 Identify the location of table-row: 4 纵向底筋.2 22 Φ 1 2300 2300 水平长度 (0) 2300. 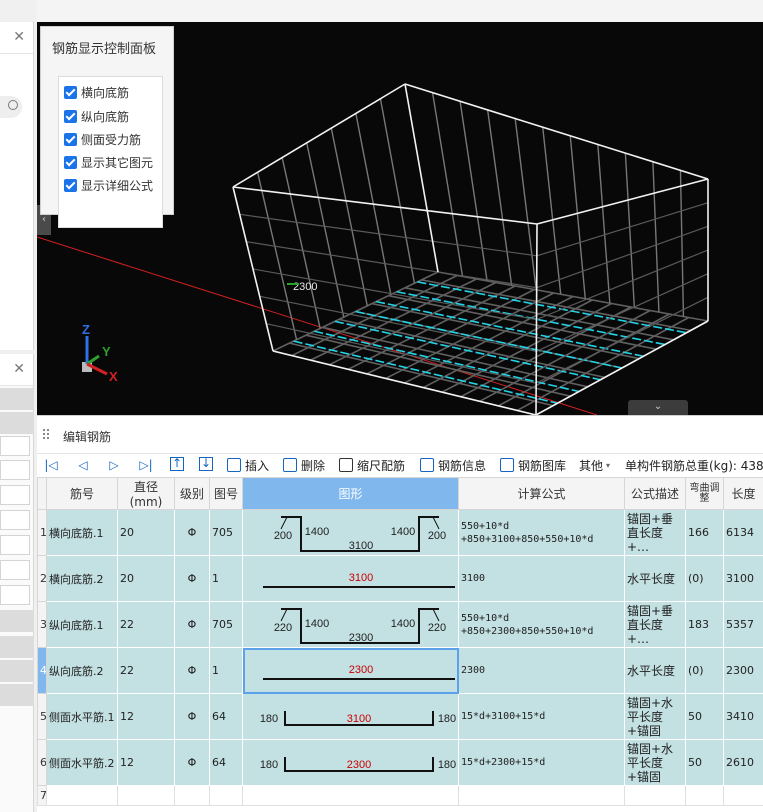
(400, 670).